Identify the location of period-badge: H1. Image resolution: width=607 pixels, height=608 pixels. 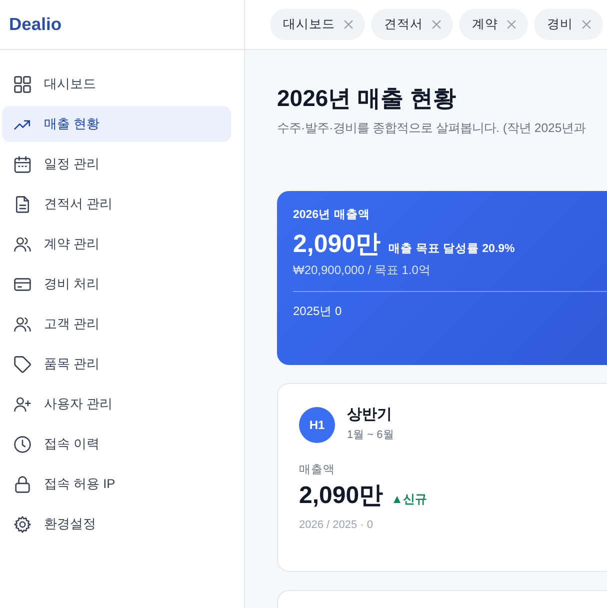
(317, 424).